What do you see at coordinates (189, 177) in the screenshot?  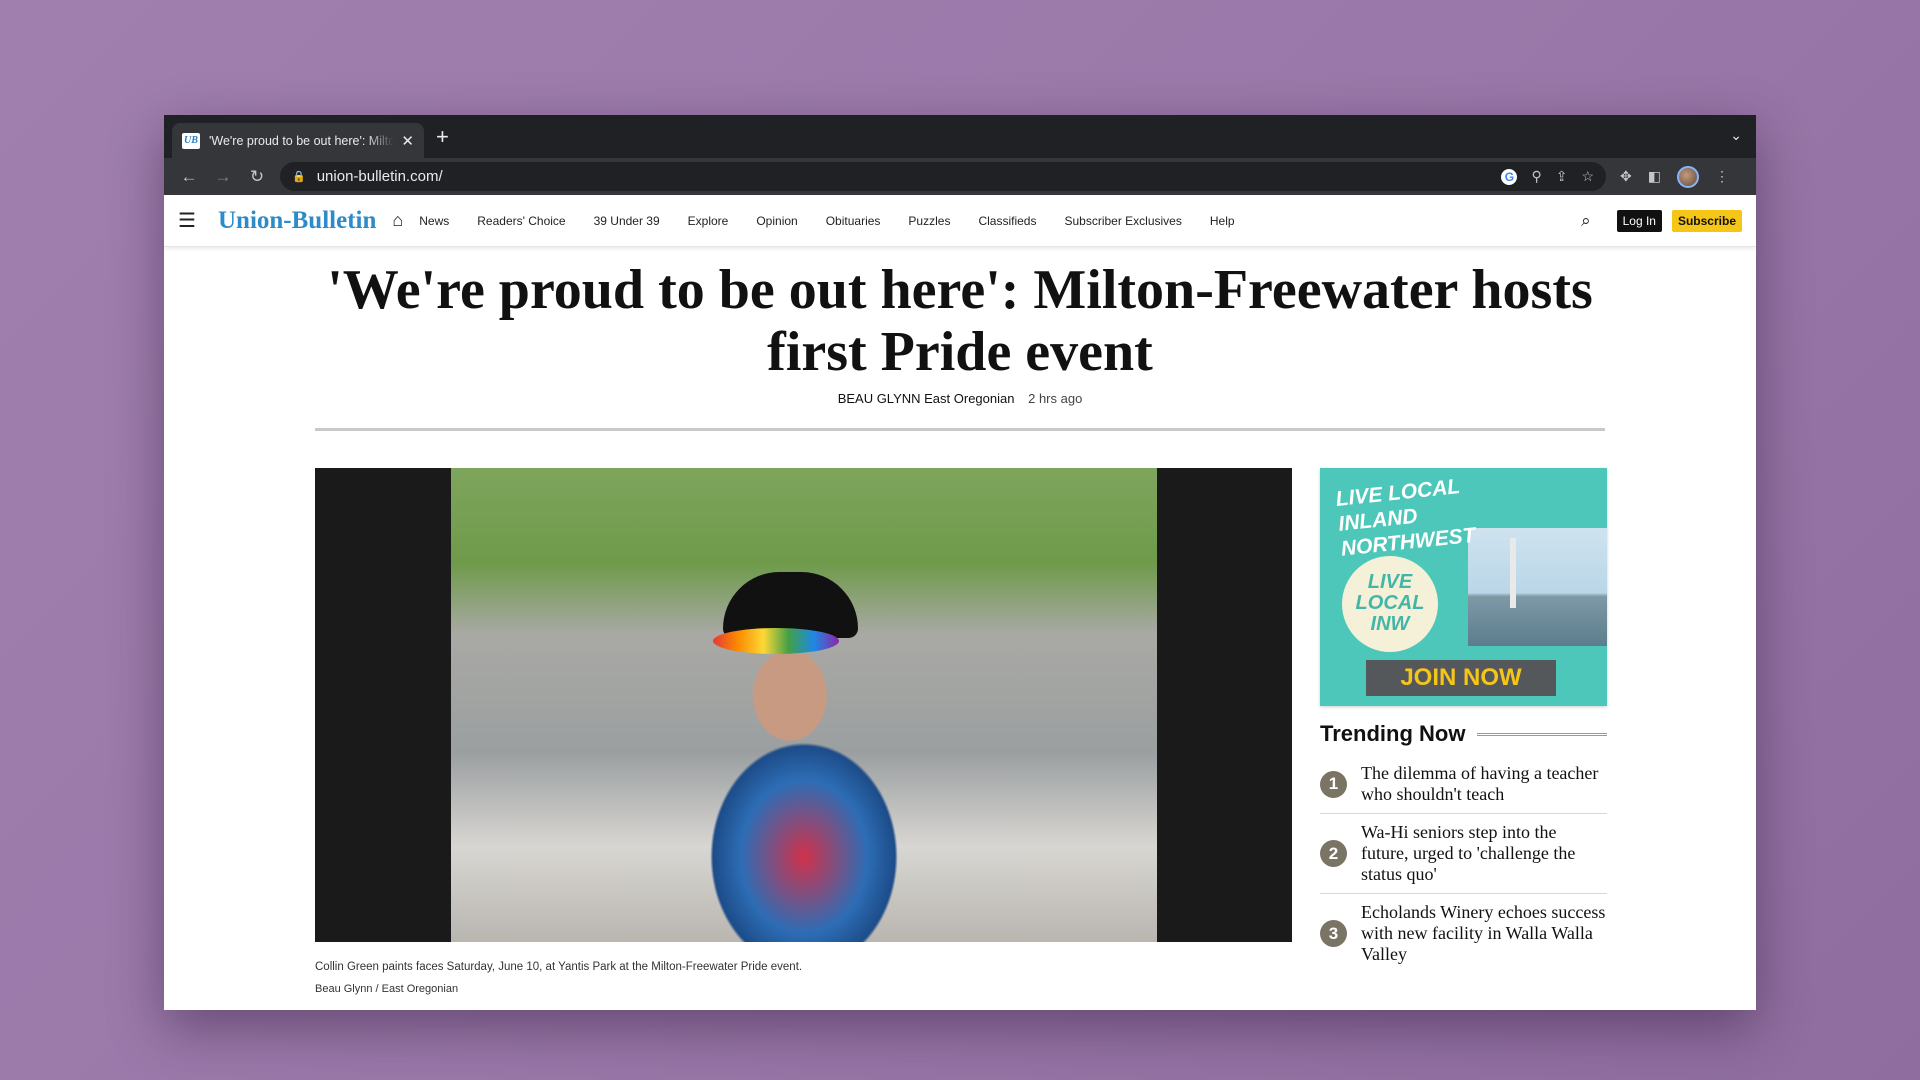 I see `back-button: ←` at bounding box center [189, 177].